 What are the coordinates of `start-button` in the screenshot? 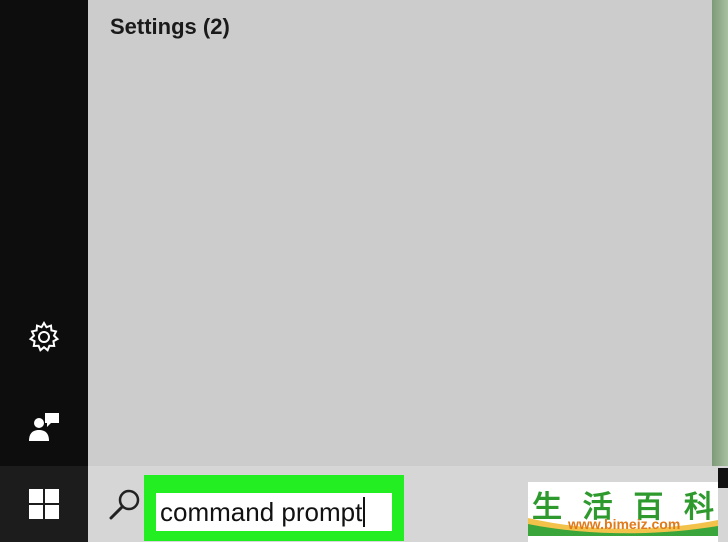 It's located at (44, 504).